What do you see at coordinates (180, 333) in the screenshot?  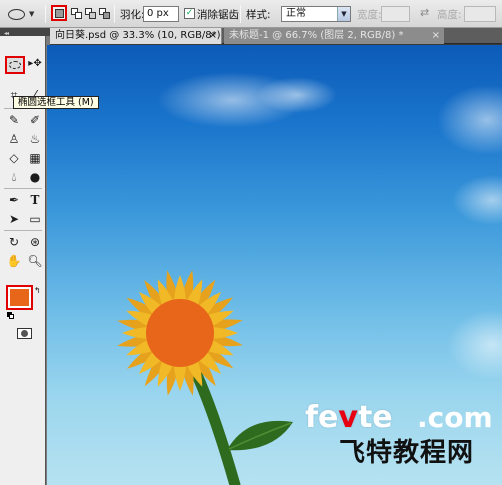 I see `sunflower-center` at bounding box center [180, 333].